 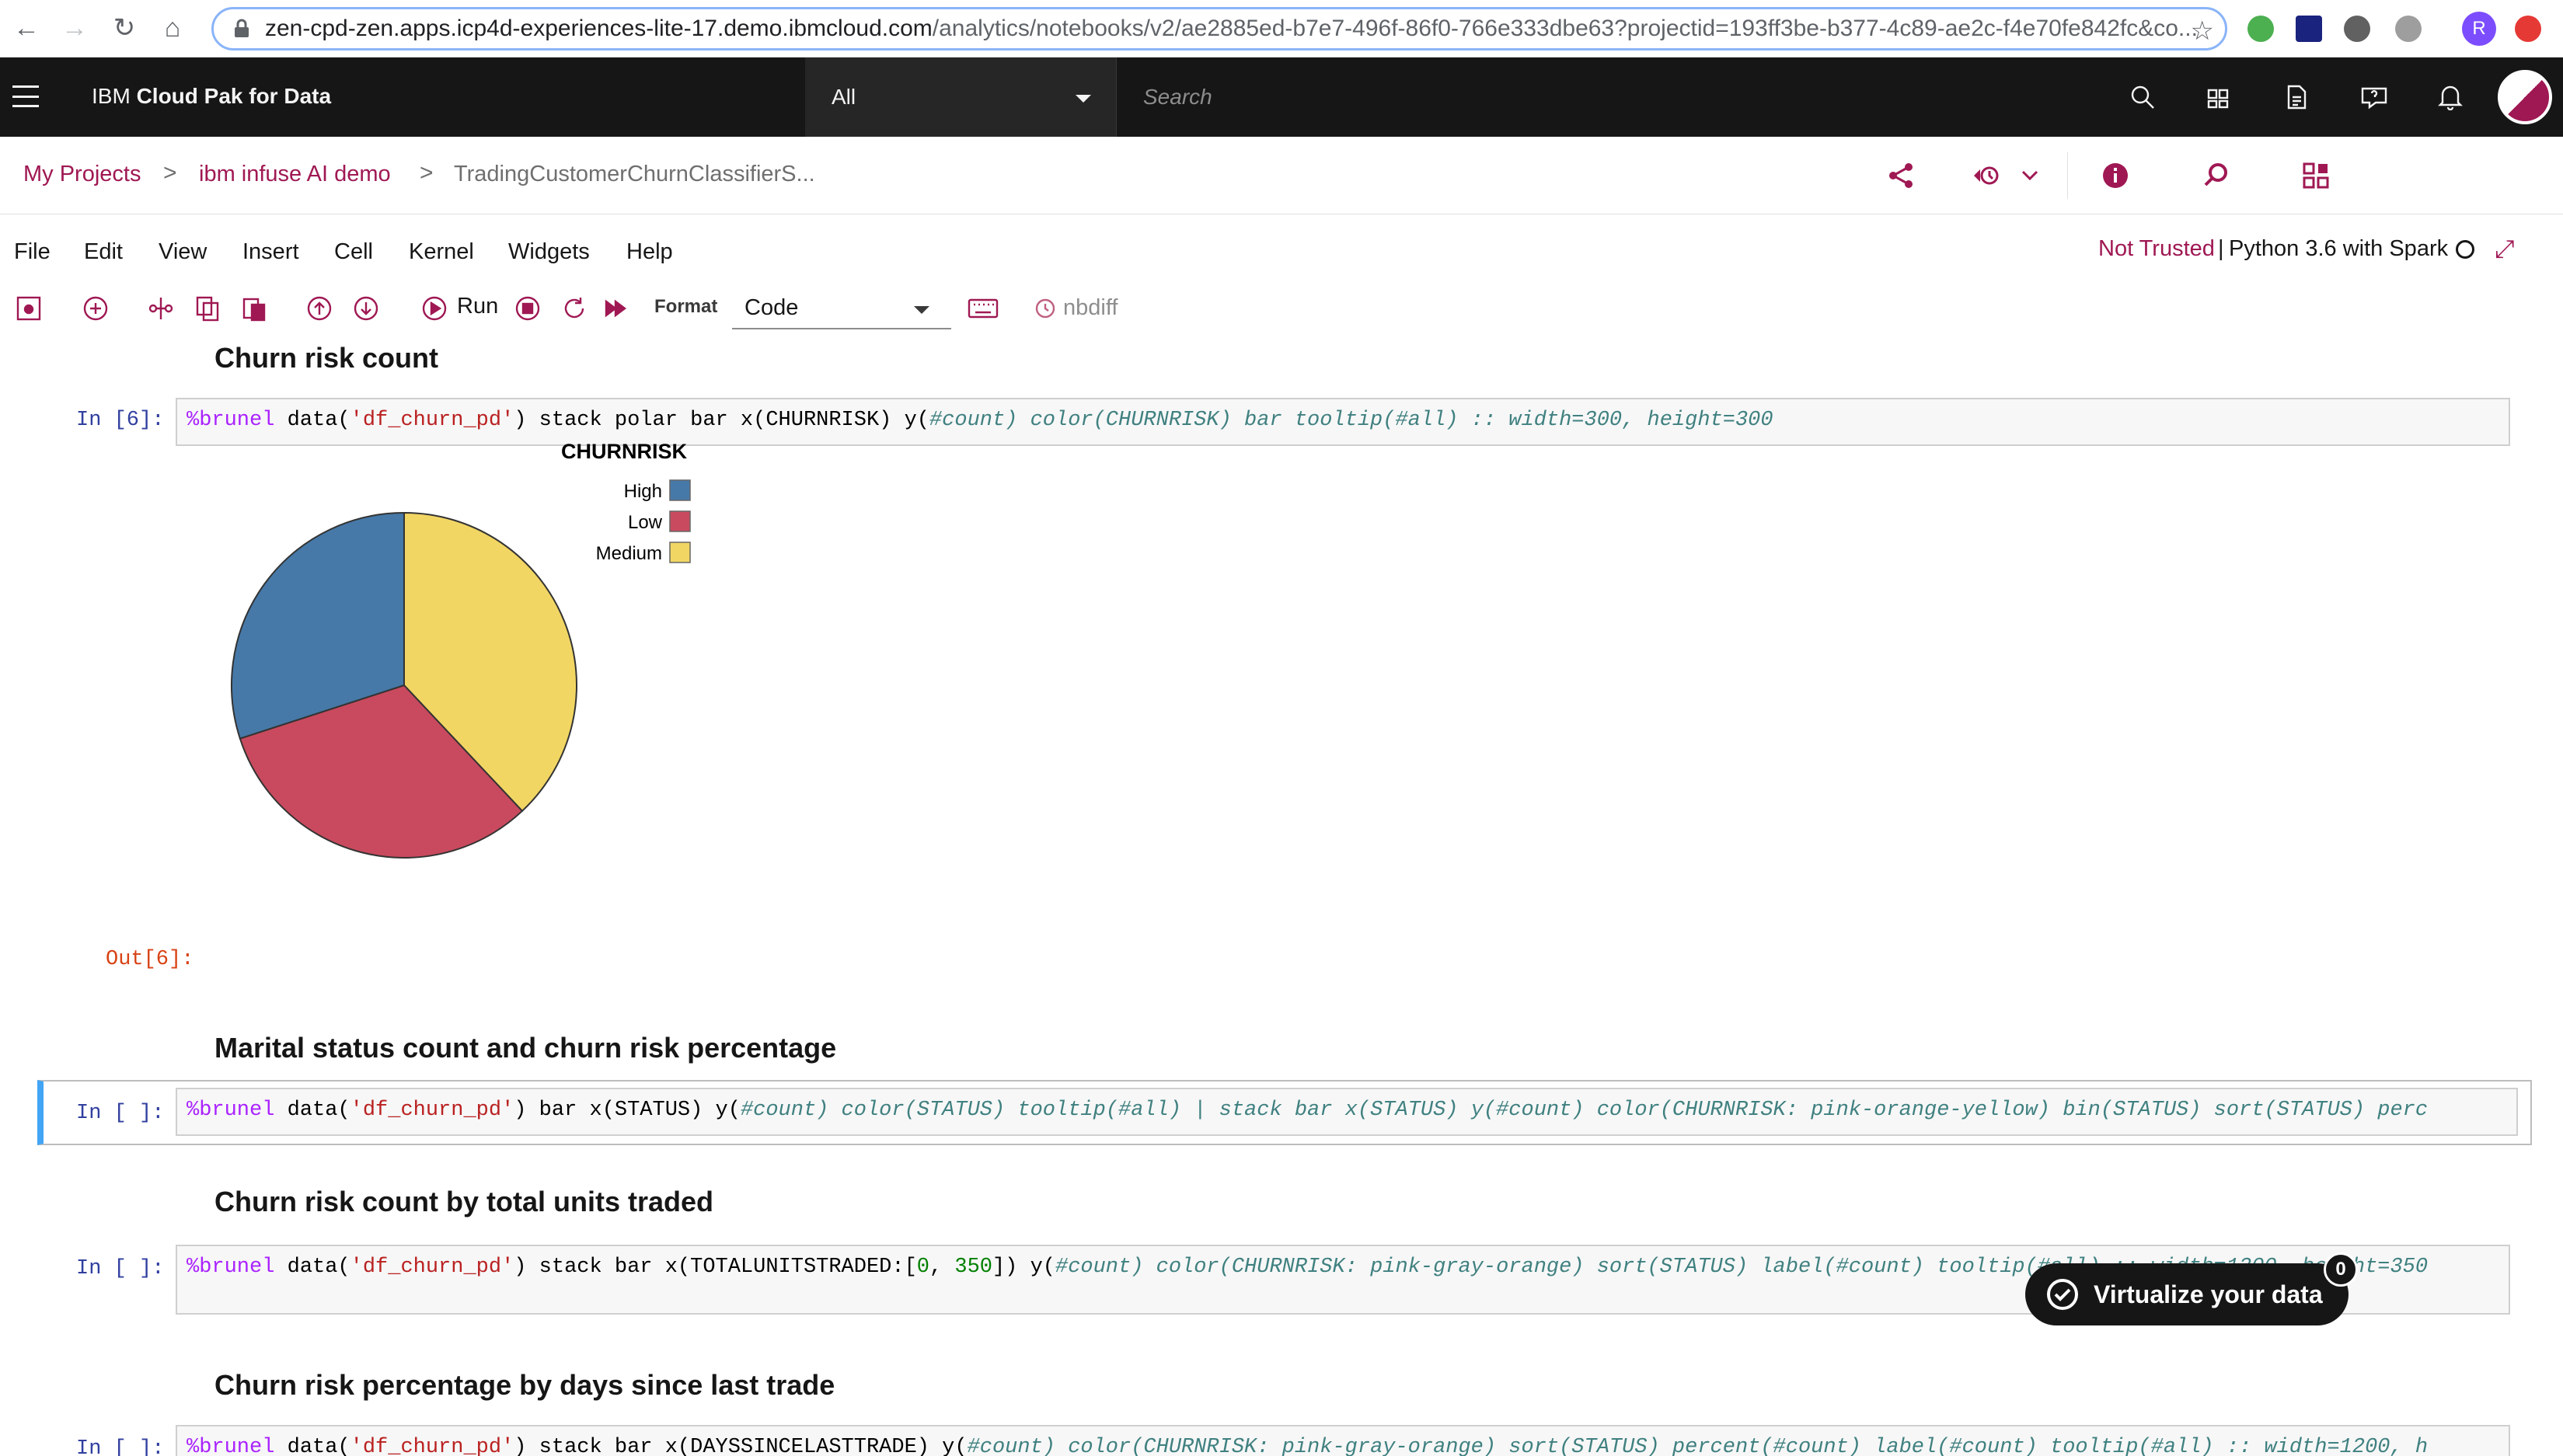 I want to click on forward-icon: →, so click(x=75, y=28).